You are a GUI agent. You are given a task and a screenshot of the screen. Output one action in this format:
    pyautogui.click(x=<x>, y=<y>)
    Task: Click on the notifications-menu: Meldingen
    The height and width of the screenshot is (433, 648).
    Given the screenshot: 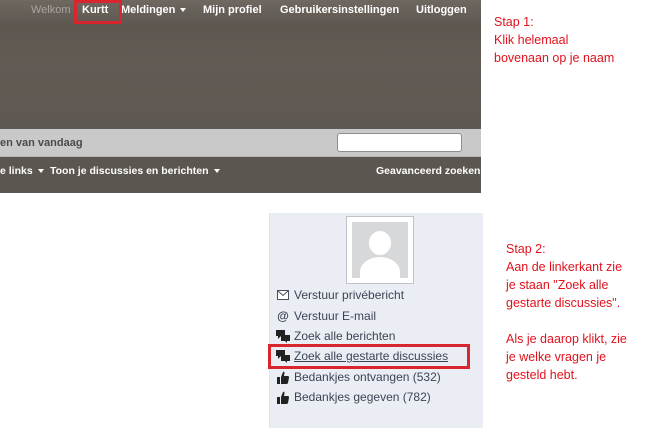 What is the action you would take?
    pyautogui.click(x=154, y=10)
    